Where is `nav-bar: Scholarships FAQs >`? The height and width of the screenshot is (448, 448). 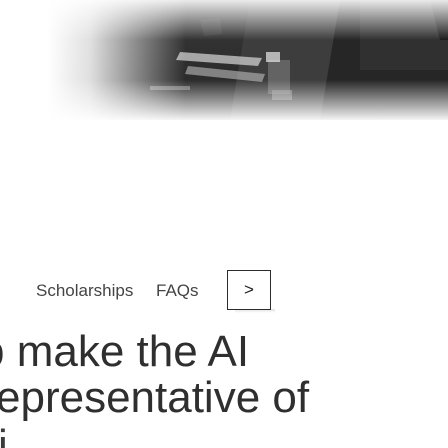
nav-bar: Scholarships FAQs > is located at coordinates (224, 290).